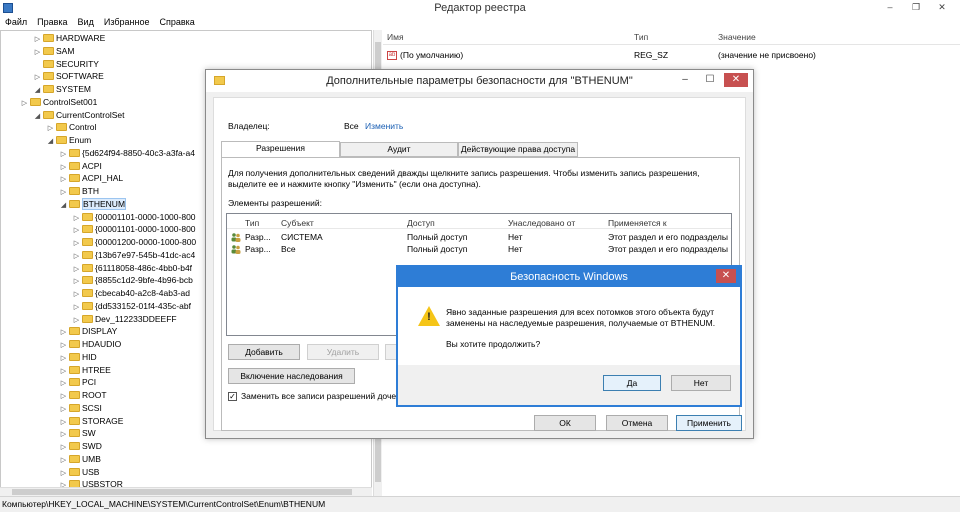 The height and width of the screenshot is (512, 960). I want to click on tree-item-label: {13b67e97-545b-41dc-ac4, so click(145, 254).